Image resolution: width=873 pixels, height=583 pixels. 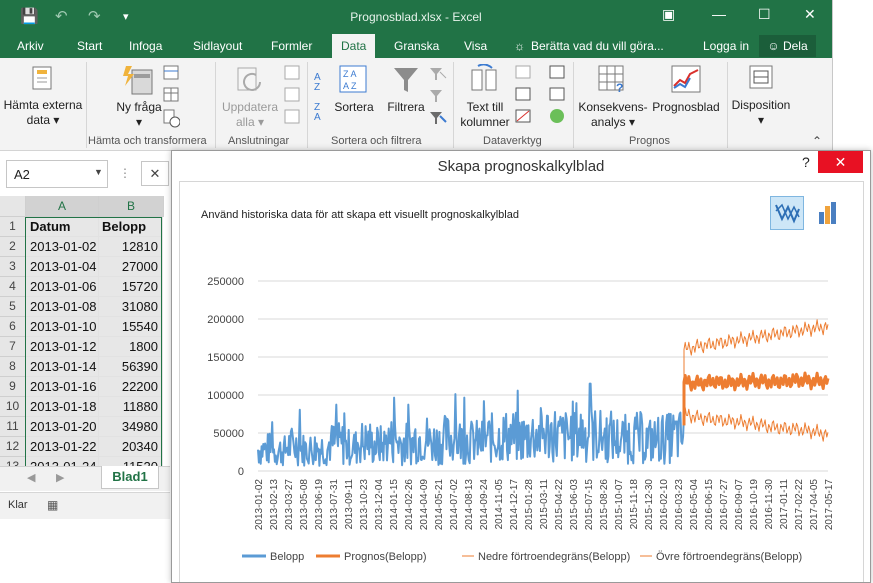 What do you see at coordinates (13, 227) in the screenshot?
I see `row-header: 1` at bounding box center [13, 227].